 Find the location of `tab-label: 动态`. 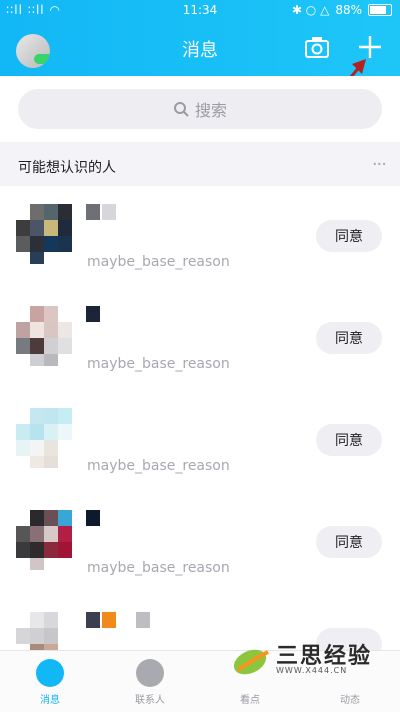

tab-label: 动态 is located at coordinates (350, 700).